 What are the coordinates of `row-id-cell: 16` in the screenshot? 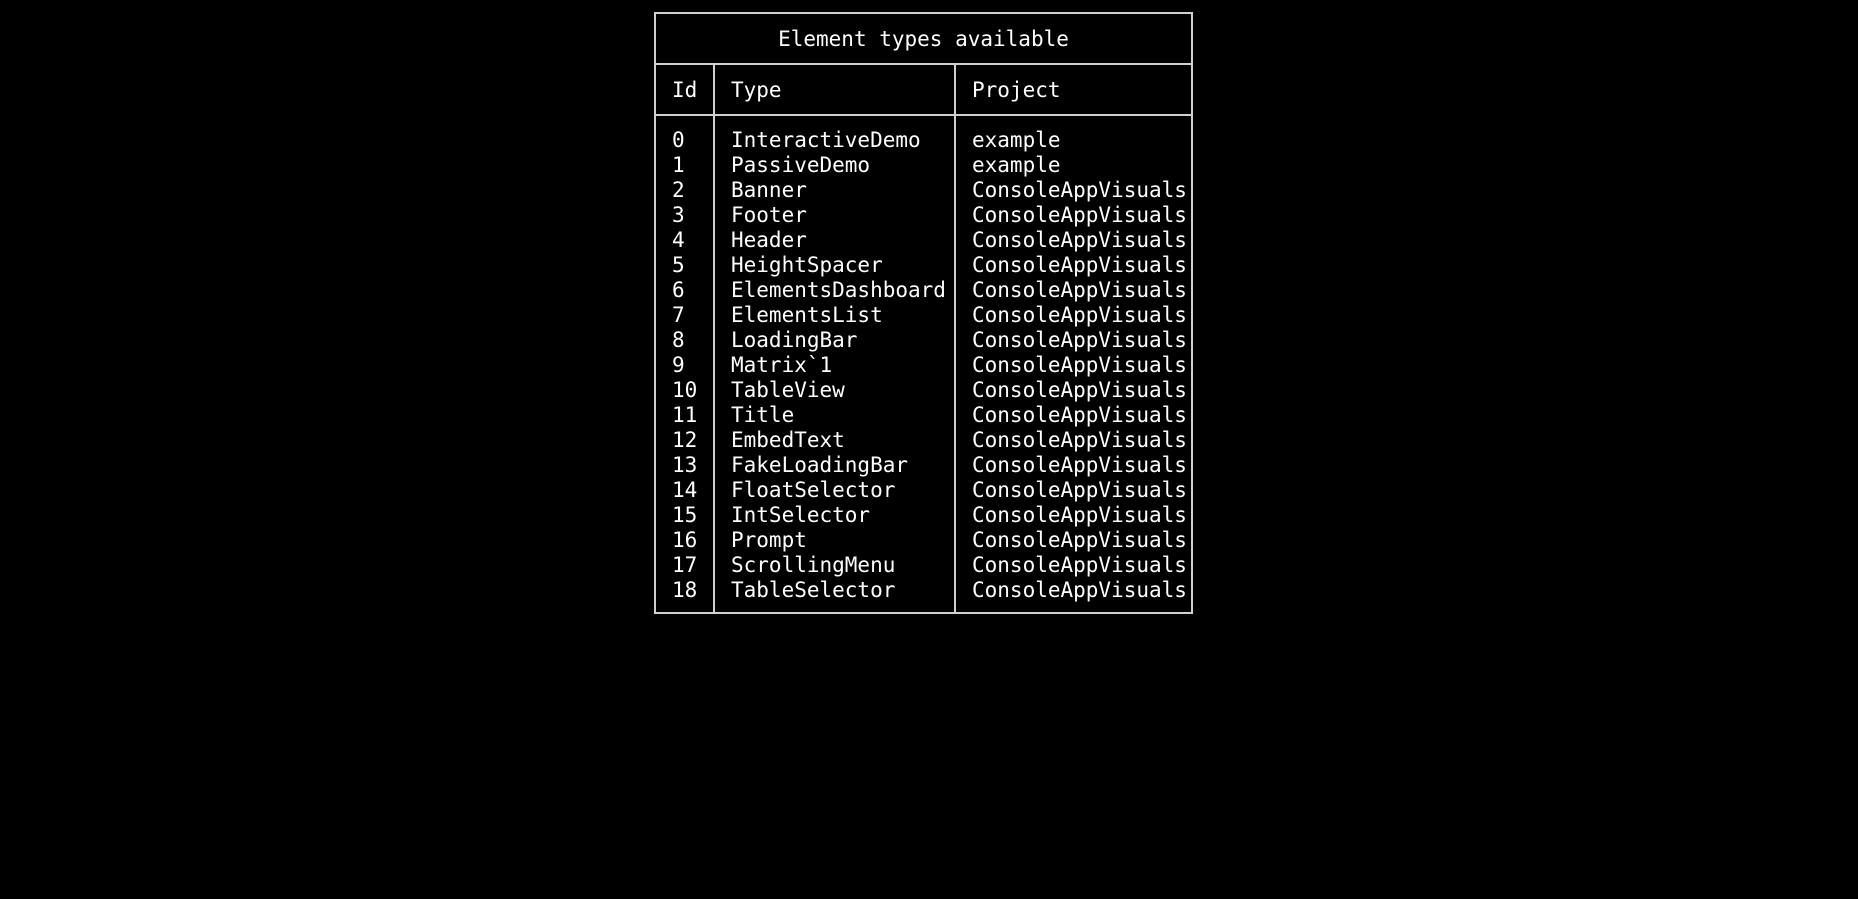 It's located at (685, 540).